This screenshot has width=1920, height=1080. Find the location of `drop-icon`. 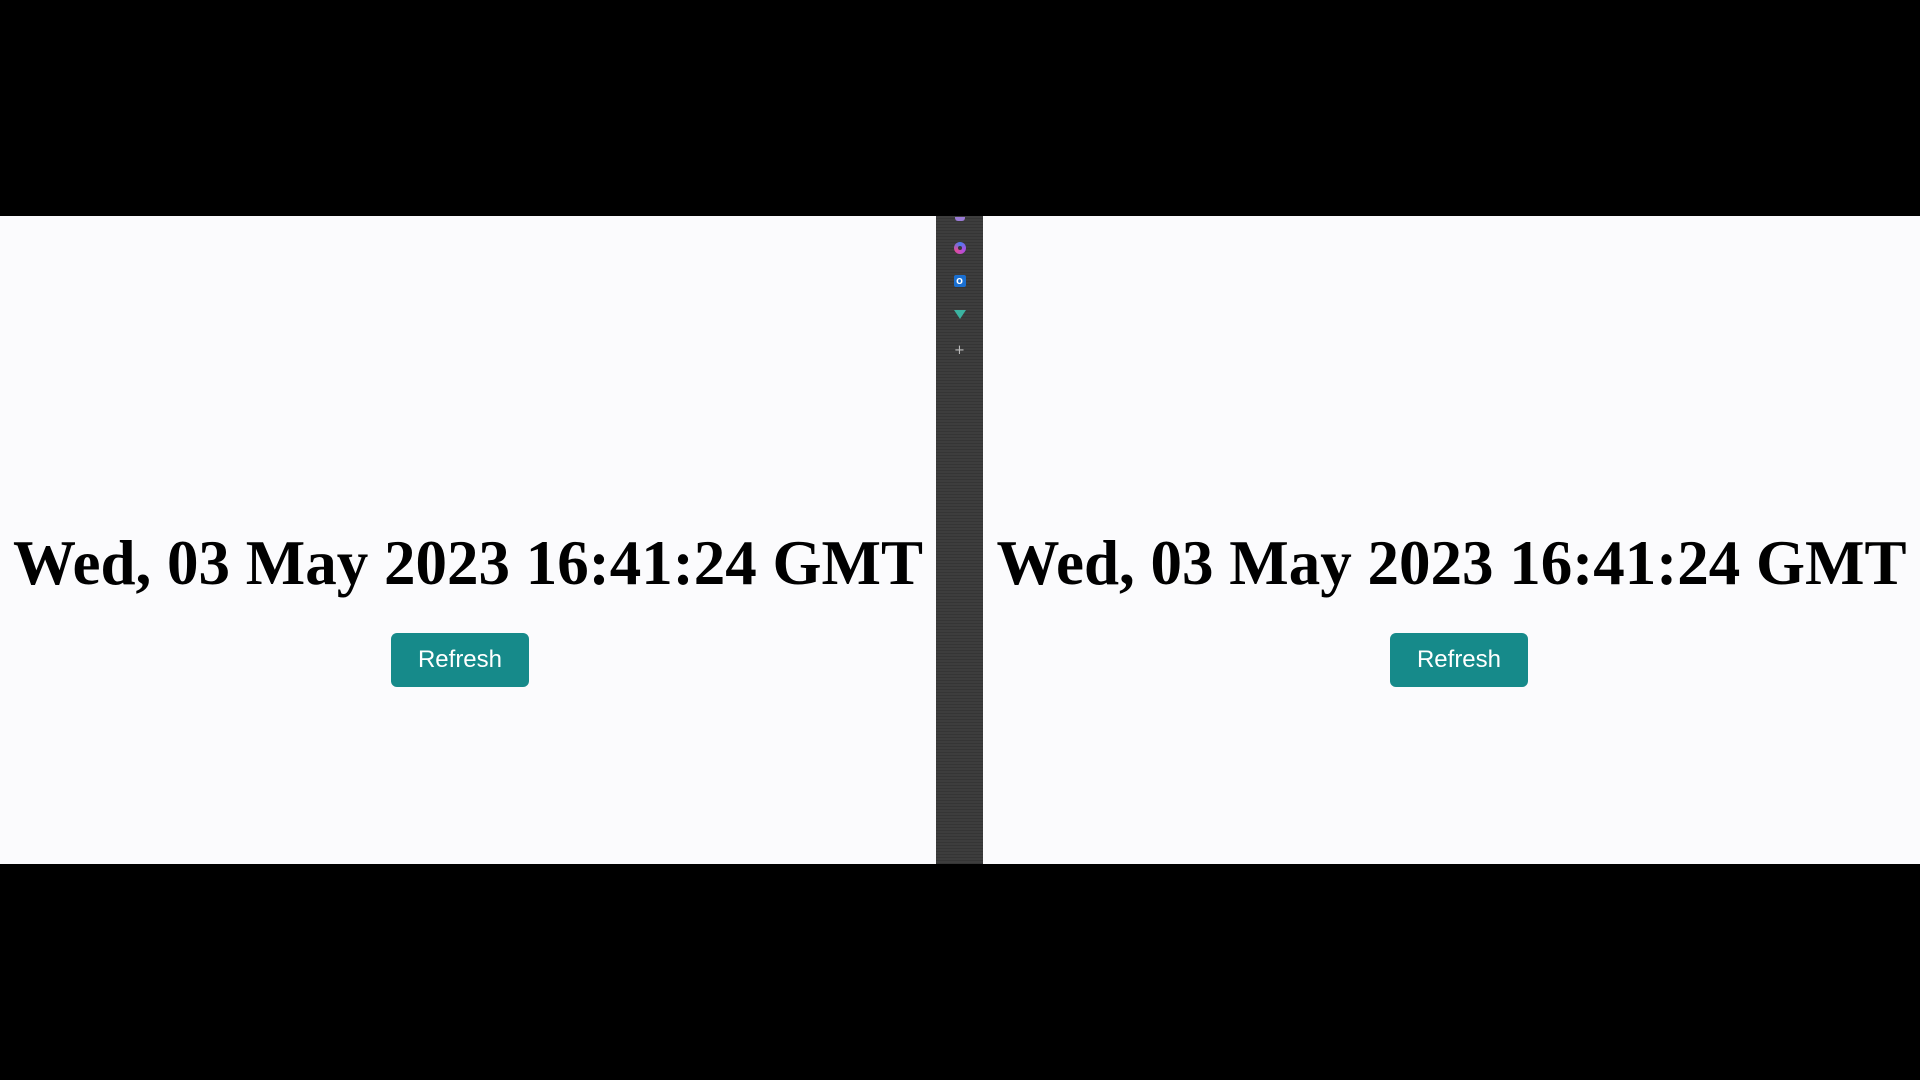

drop-icon is located at coordinates (960, 314).